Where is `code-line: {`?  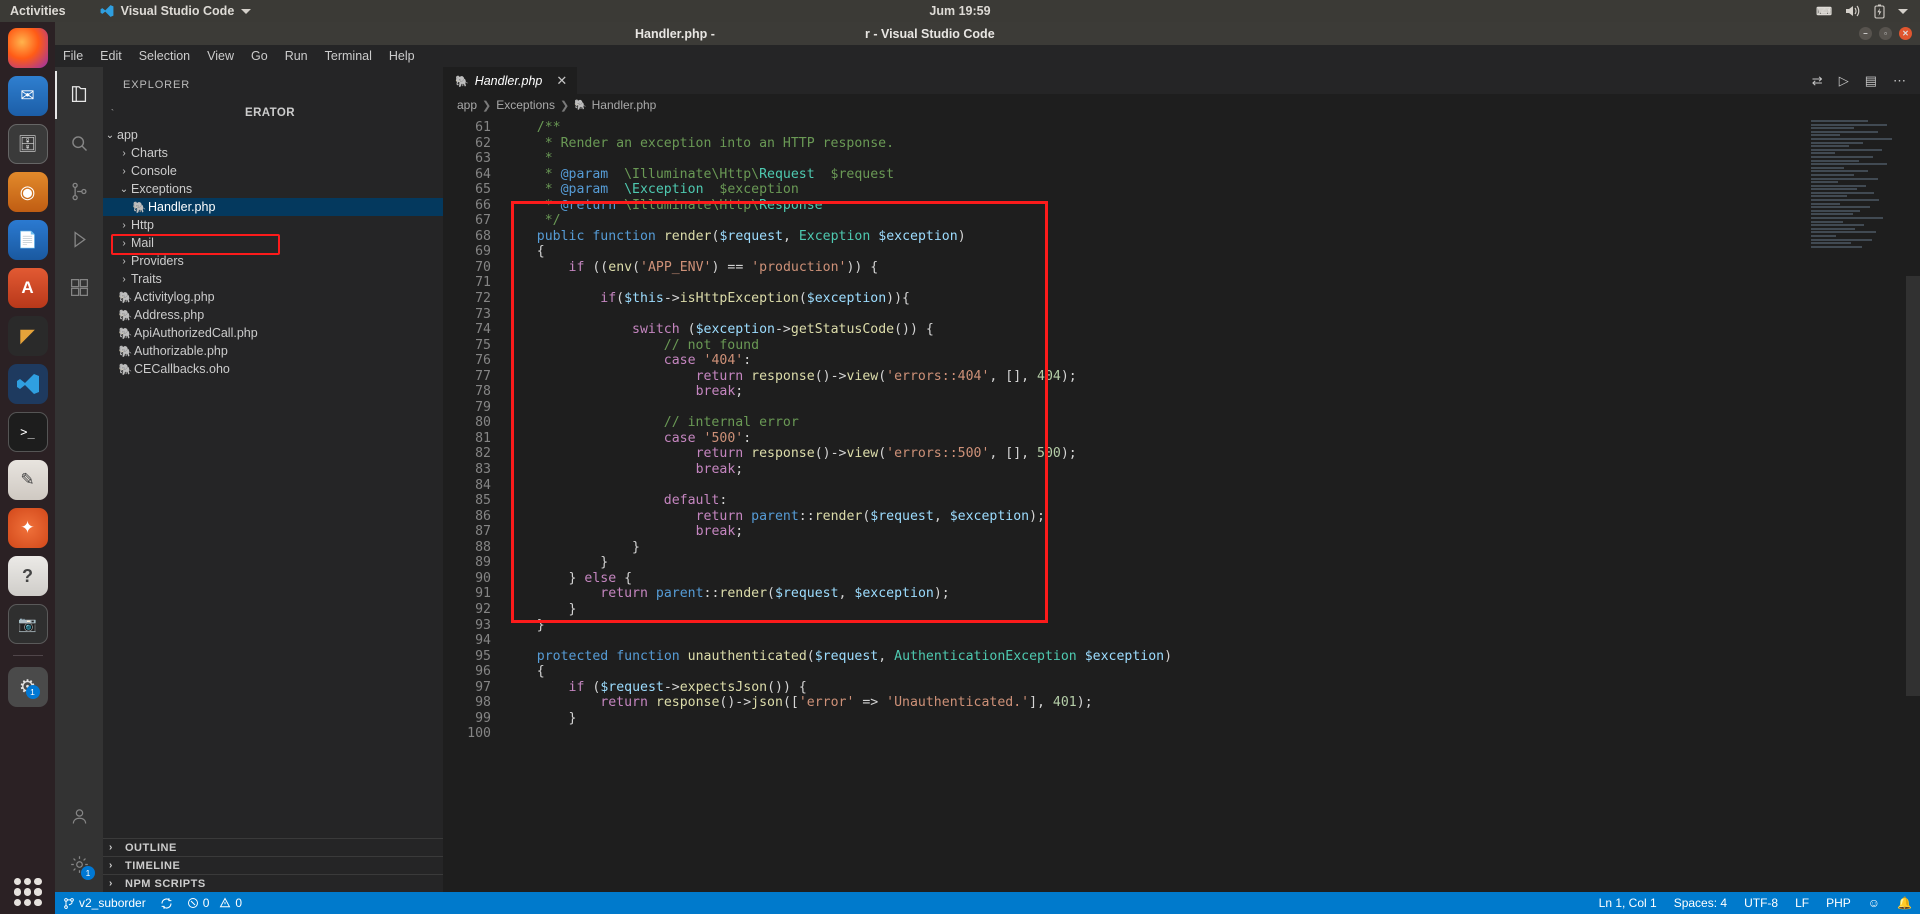 code-line: { is located at coordinates (1212, 672).